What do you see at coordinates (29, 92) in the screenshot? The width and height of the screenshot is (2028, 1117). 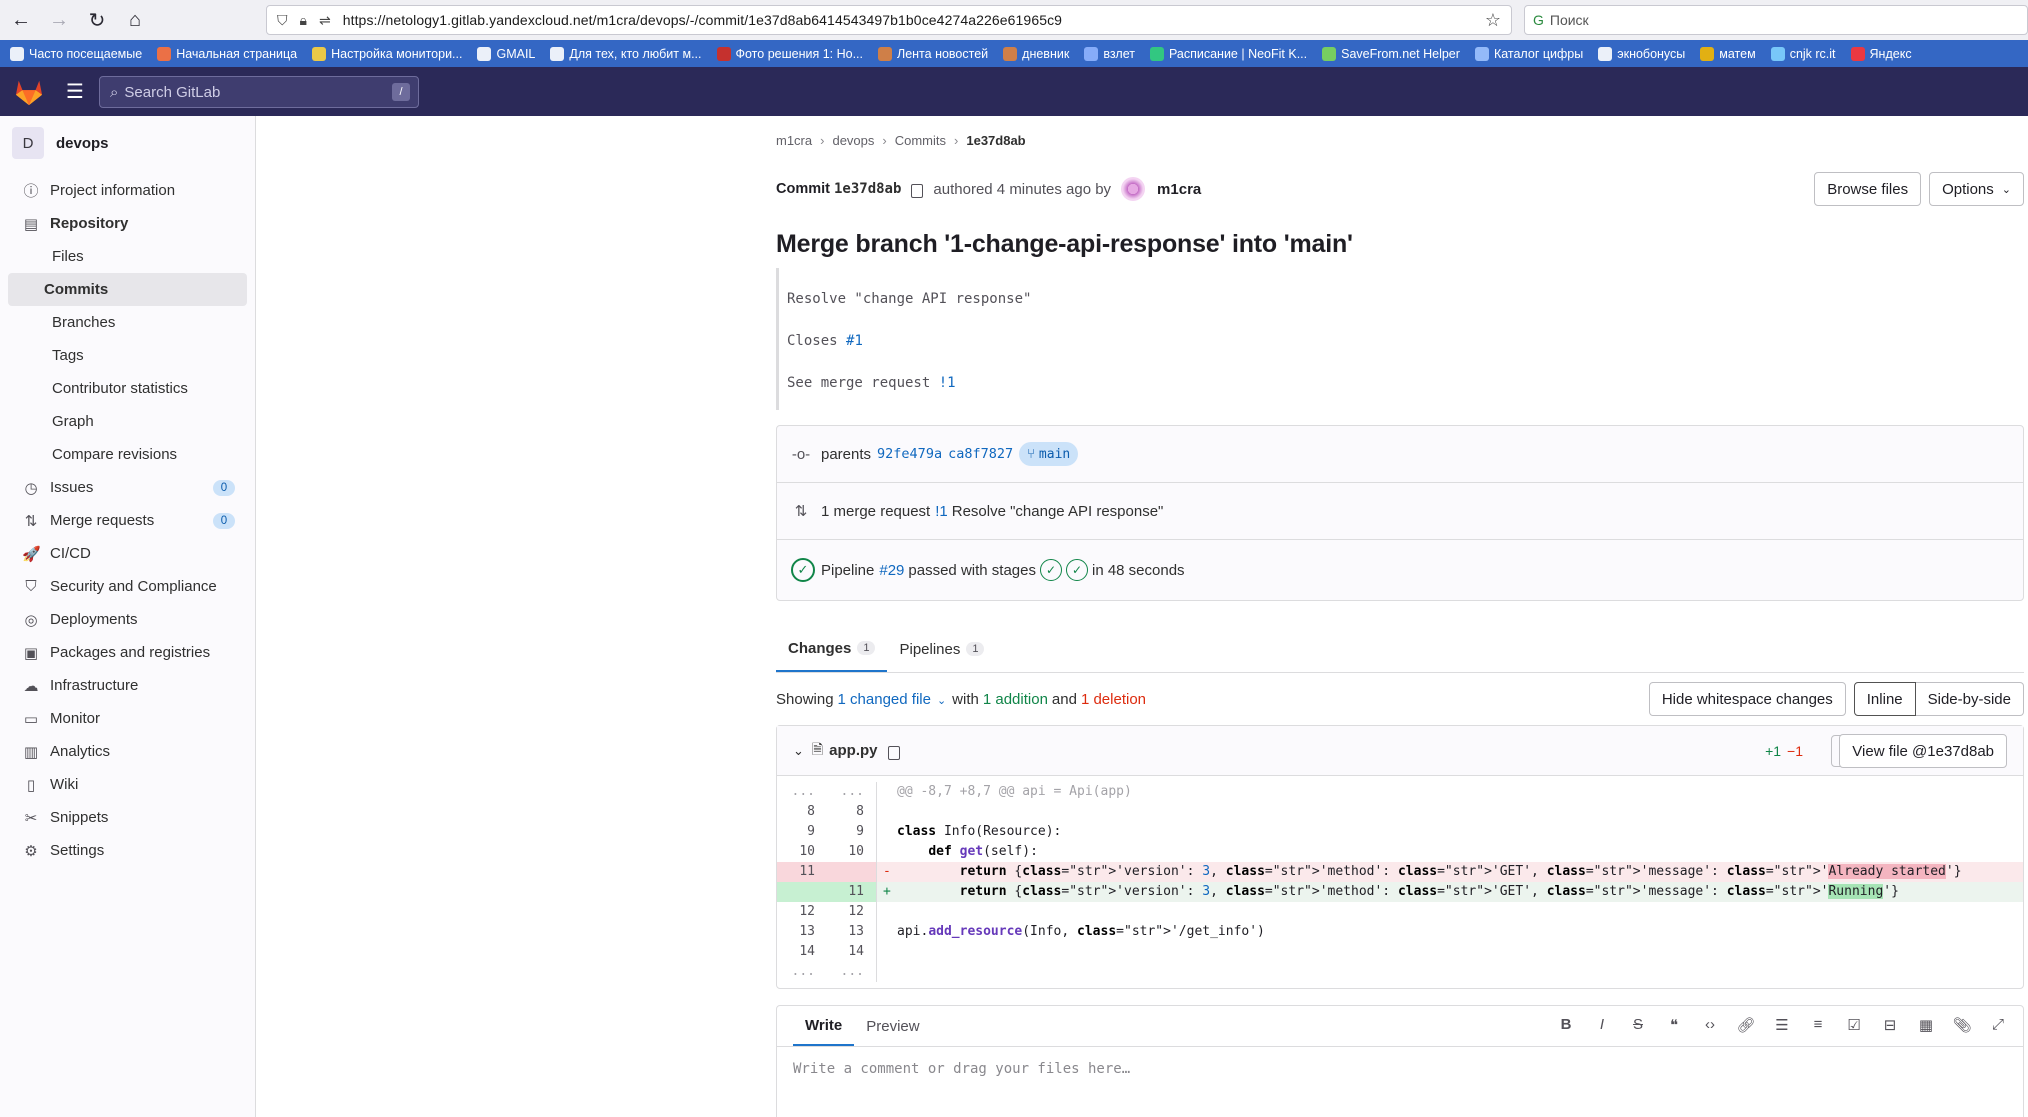 I see `gitlab-logo-icon` at bounding box center [29, 92].